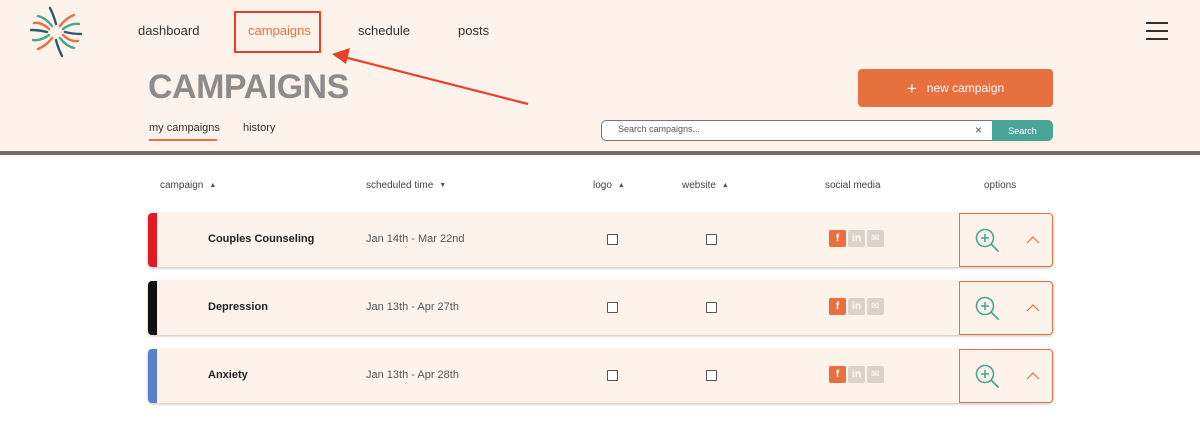 This screenshot has height=422, width=1200. Describe the element at coordinates (600, 308) in the screenshot. I see `table-row: Depression Jan 13th - Apr 27th f in ✉` at that location.